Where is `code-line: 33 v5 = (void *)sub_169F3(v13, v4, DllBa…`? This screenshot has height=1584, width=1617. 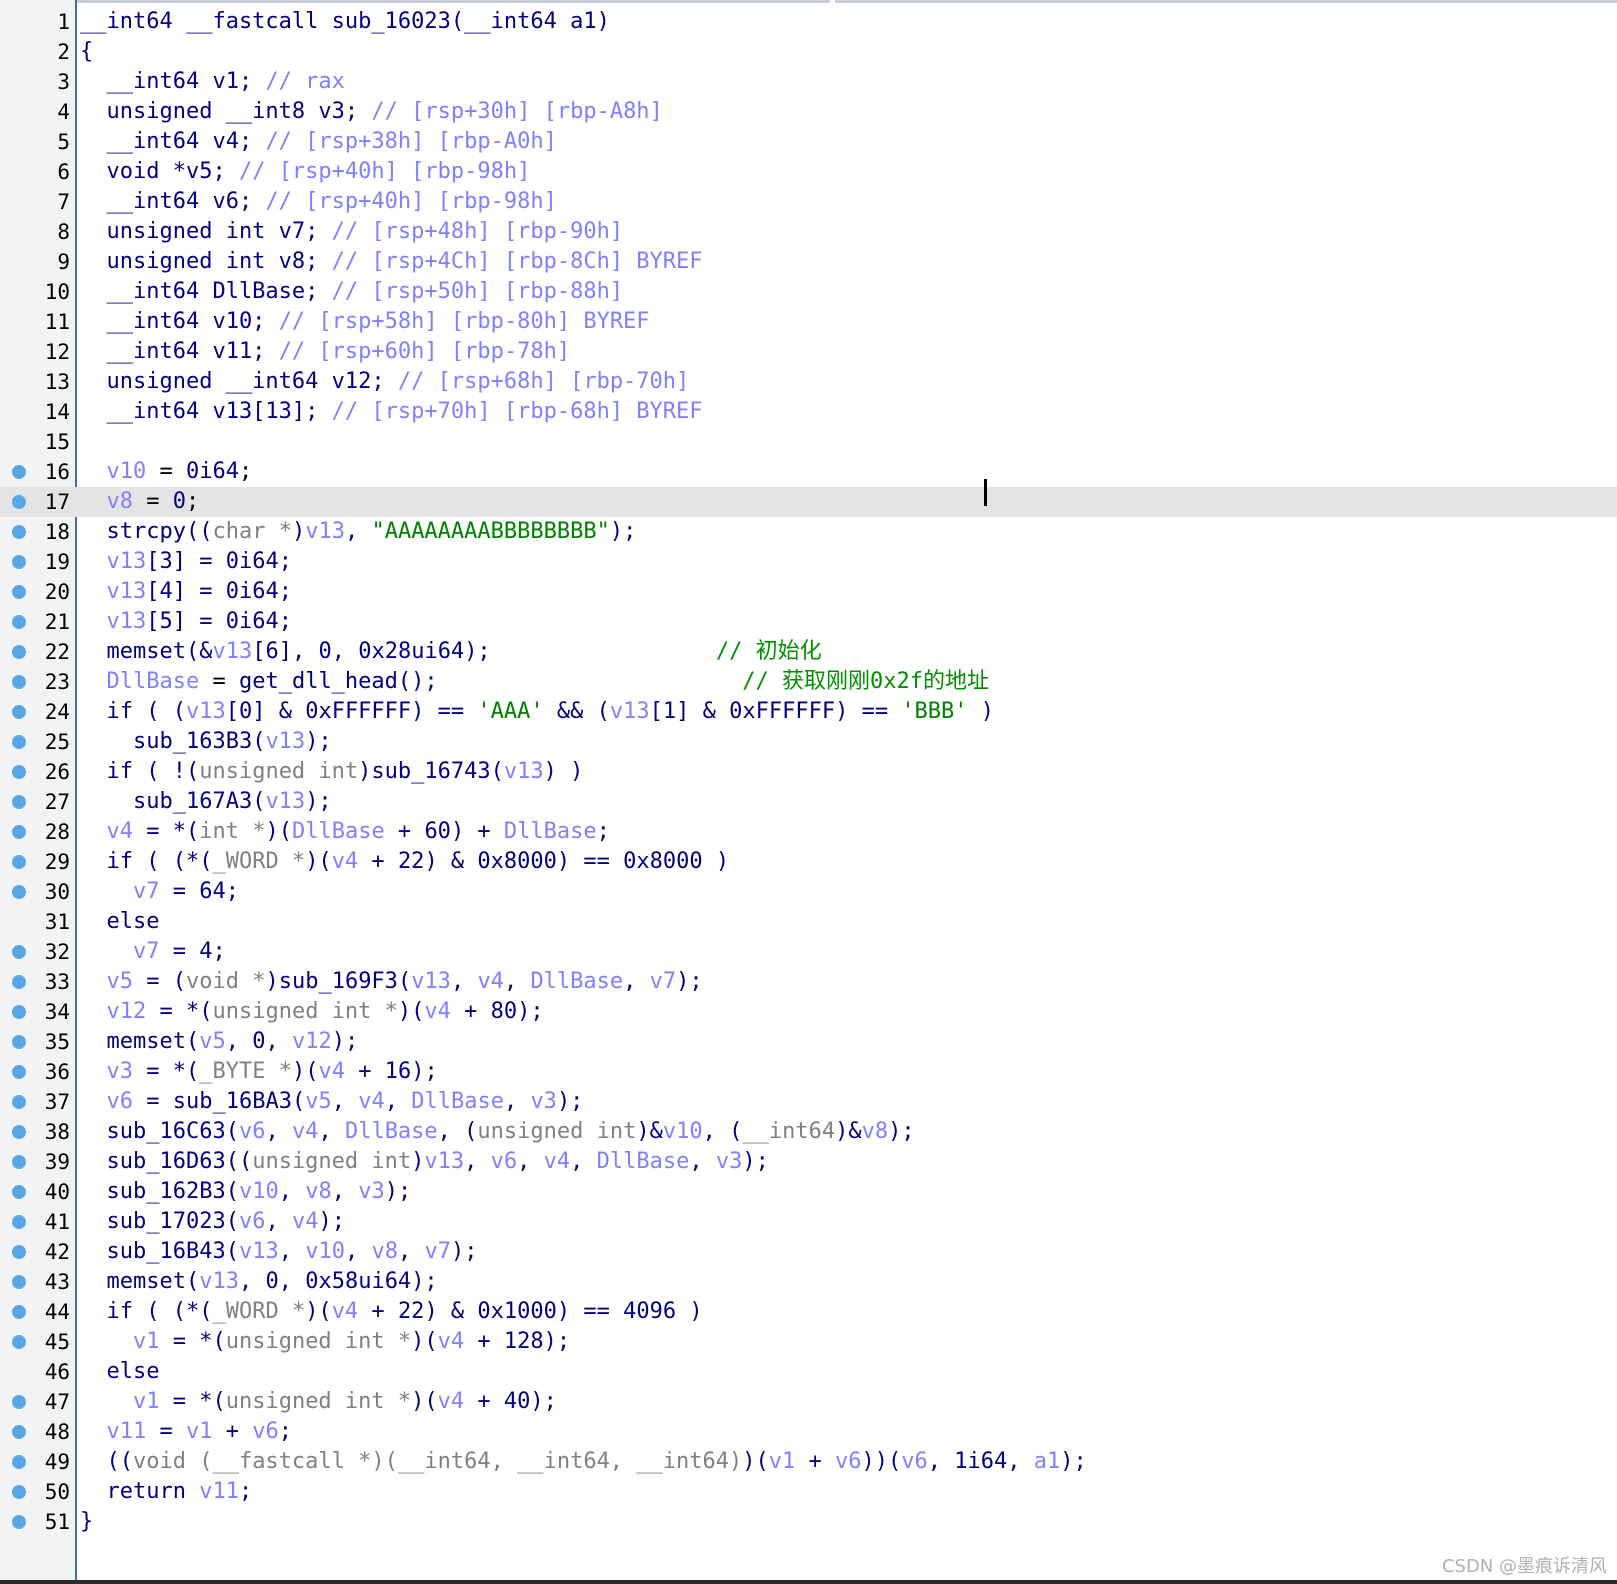 code-line: 33 v5 = (void *)sub_169F3(v13, v4, DllBa… is located at coordinates (808, 982).